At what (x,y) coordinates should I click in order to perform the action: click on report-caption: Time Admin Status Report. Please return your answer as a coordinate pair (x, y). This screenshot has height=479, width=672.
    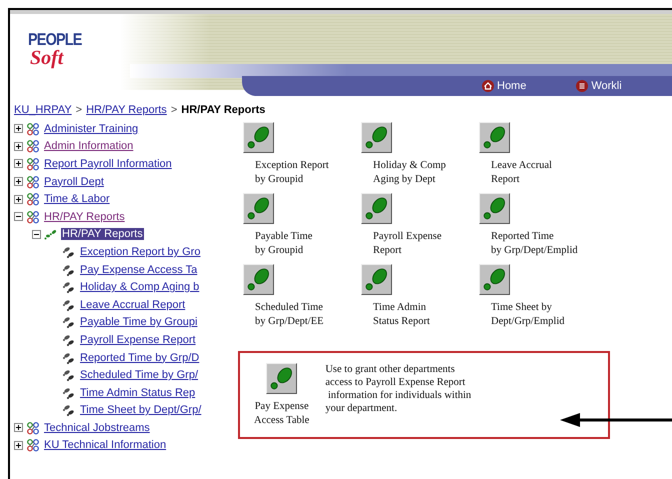
    Looking at the image, I should click on (401, 315).